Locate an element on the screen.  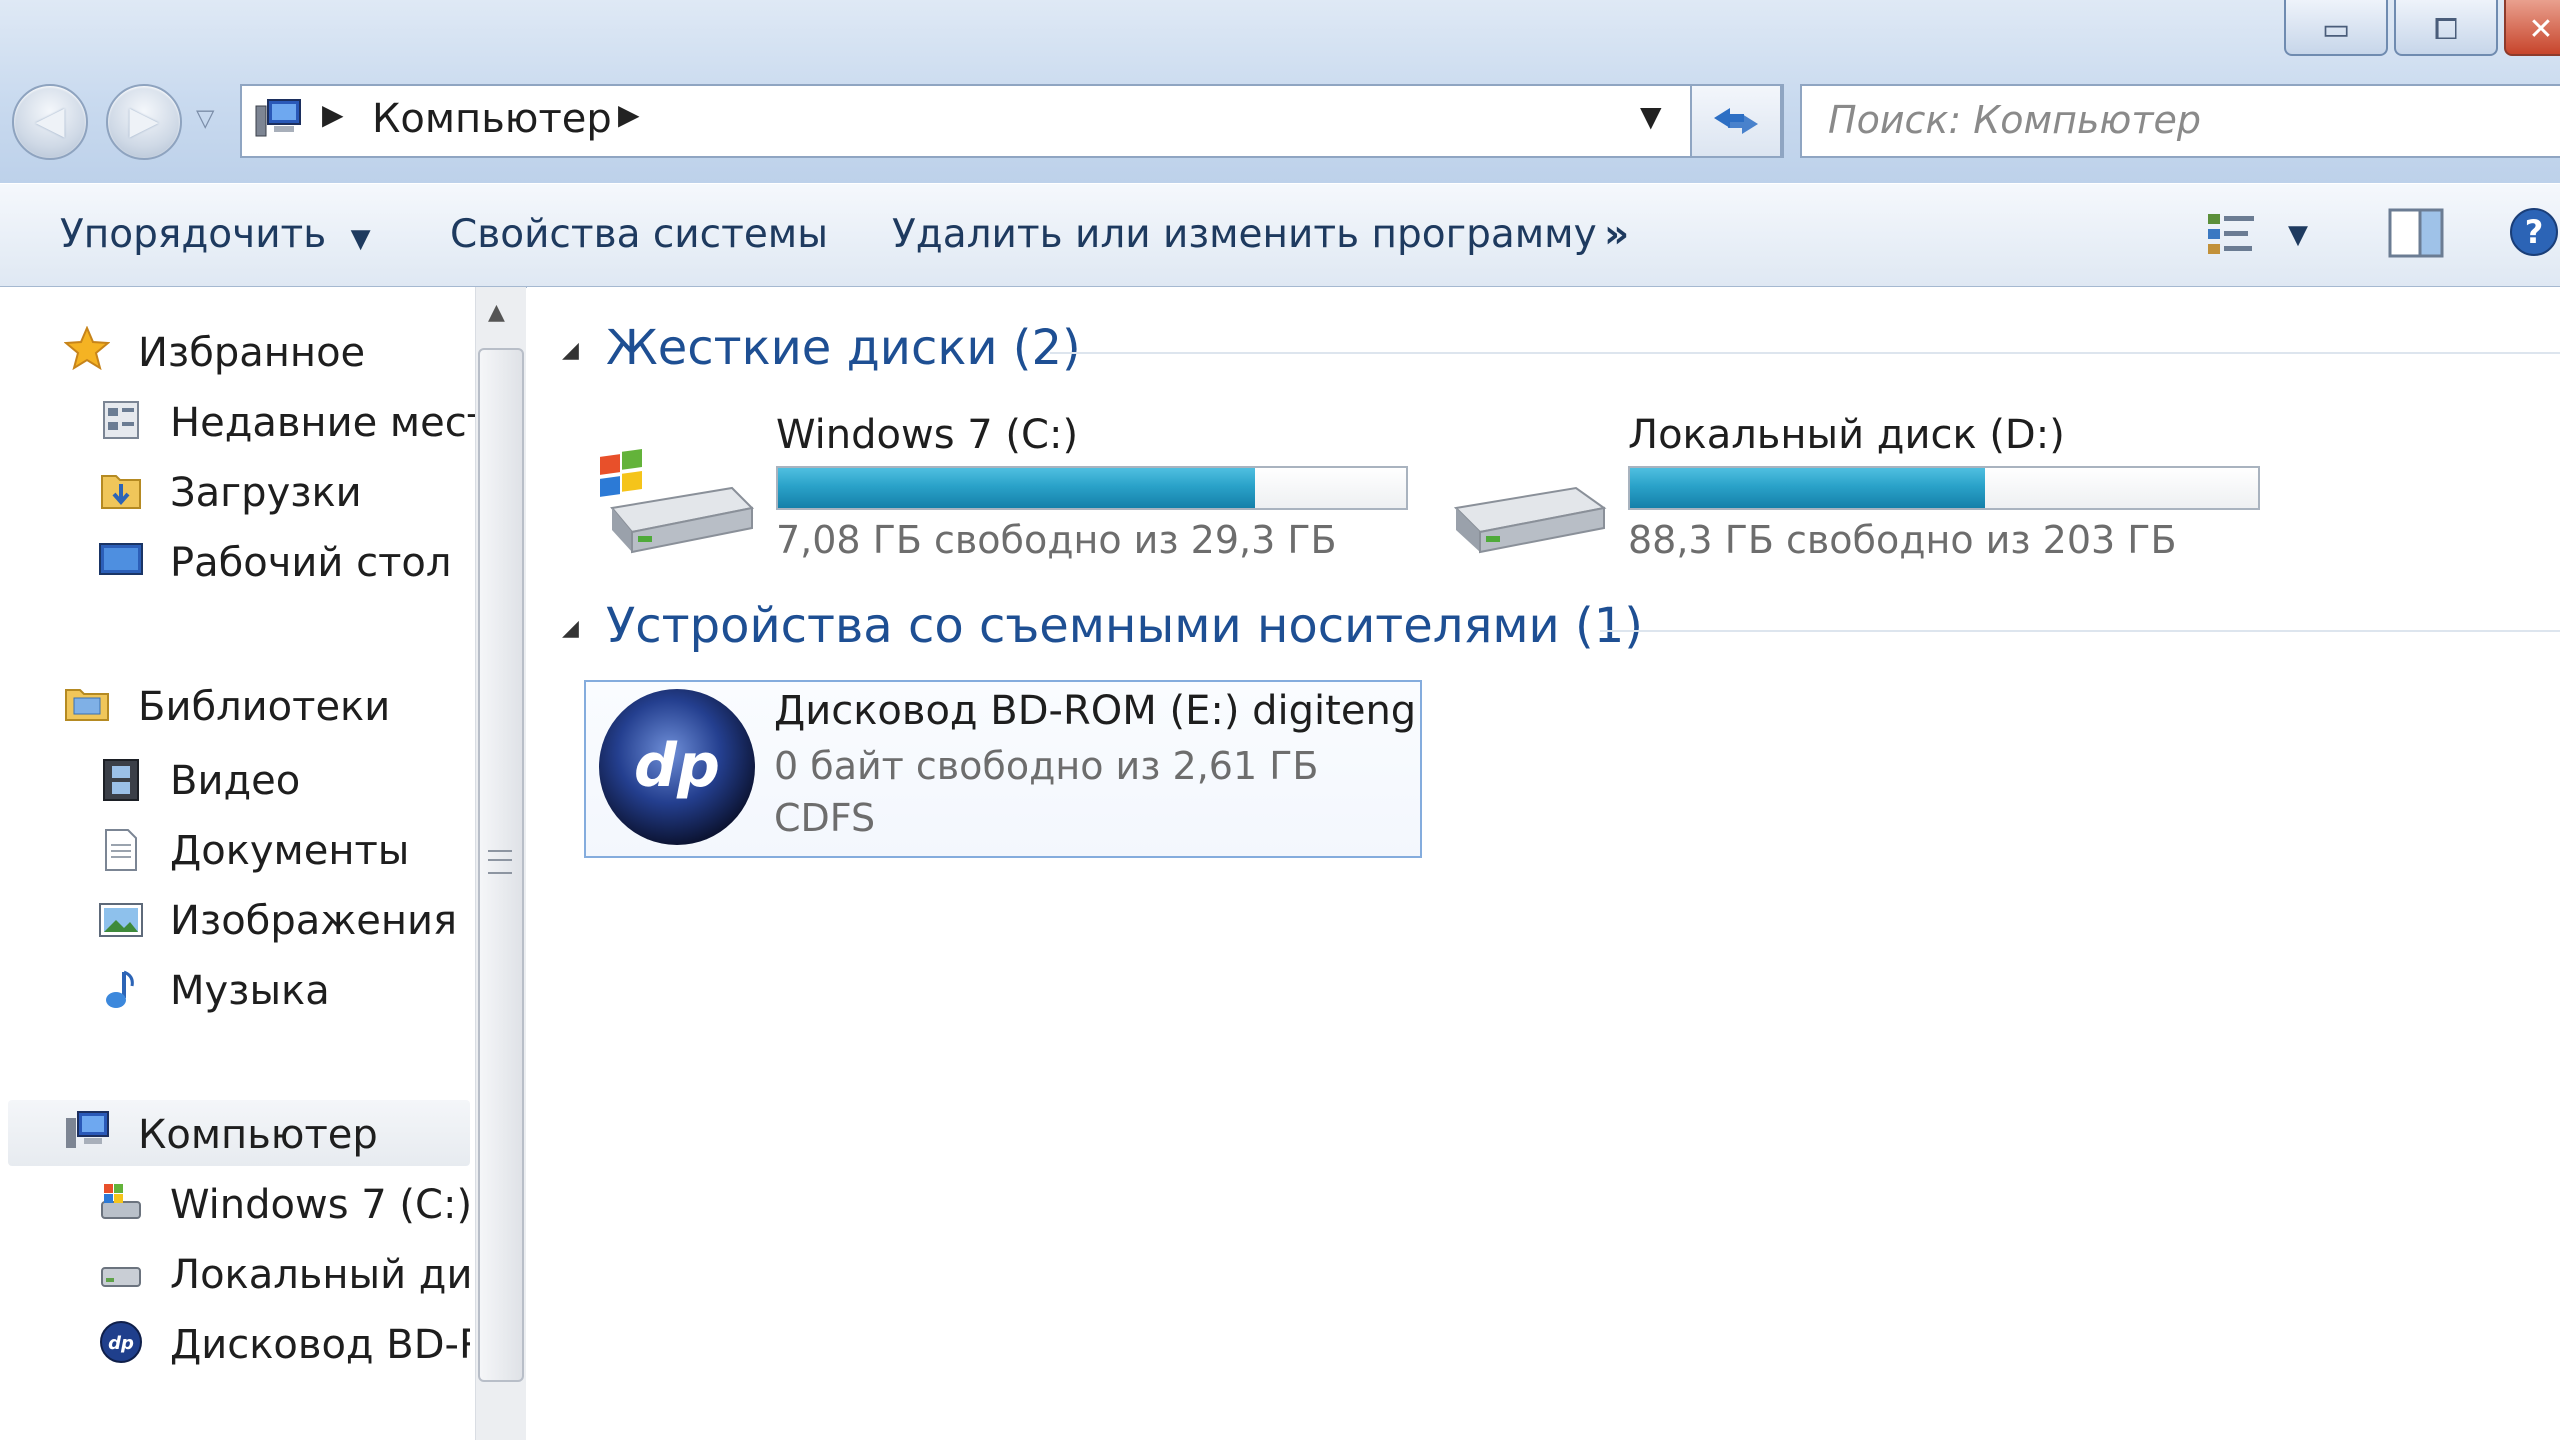
forward-button: ▶ is located at coordinates (144, 122).